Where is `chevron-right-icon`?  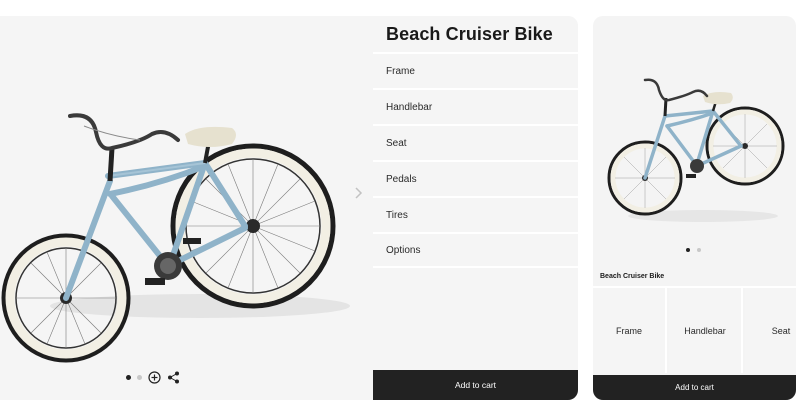
chevron-right-icon is located at coordinates (358, 193).